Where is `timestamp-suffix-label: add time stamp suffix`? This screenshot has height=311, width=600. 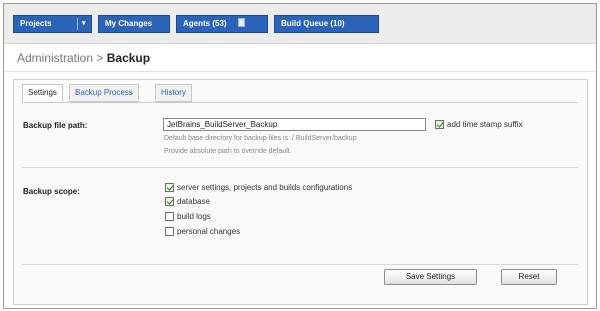 timestamp-suffix-label: add time stamp suffix is located at coordinates (485, 124).